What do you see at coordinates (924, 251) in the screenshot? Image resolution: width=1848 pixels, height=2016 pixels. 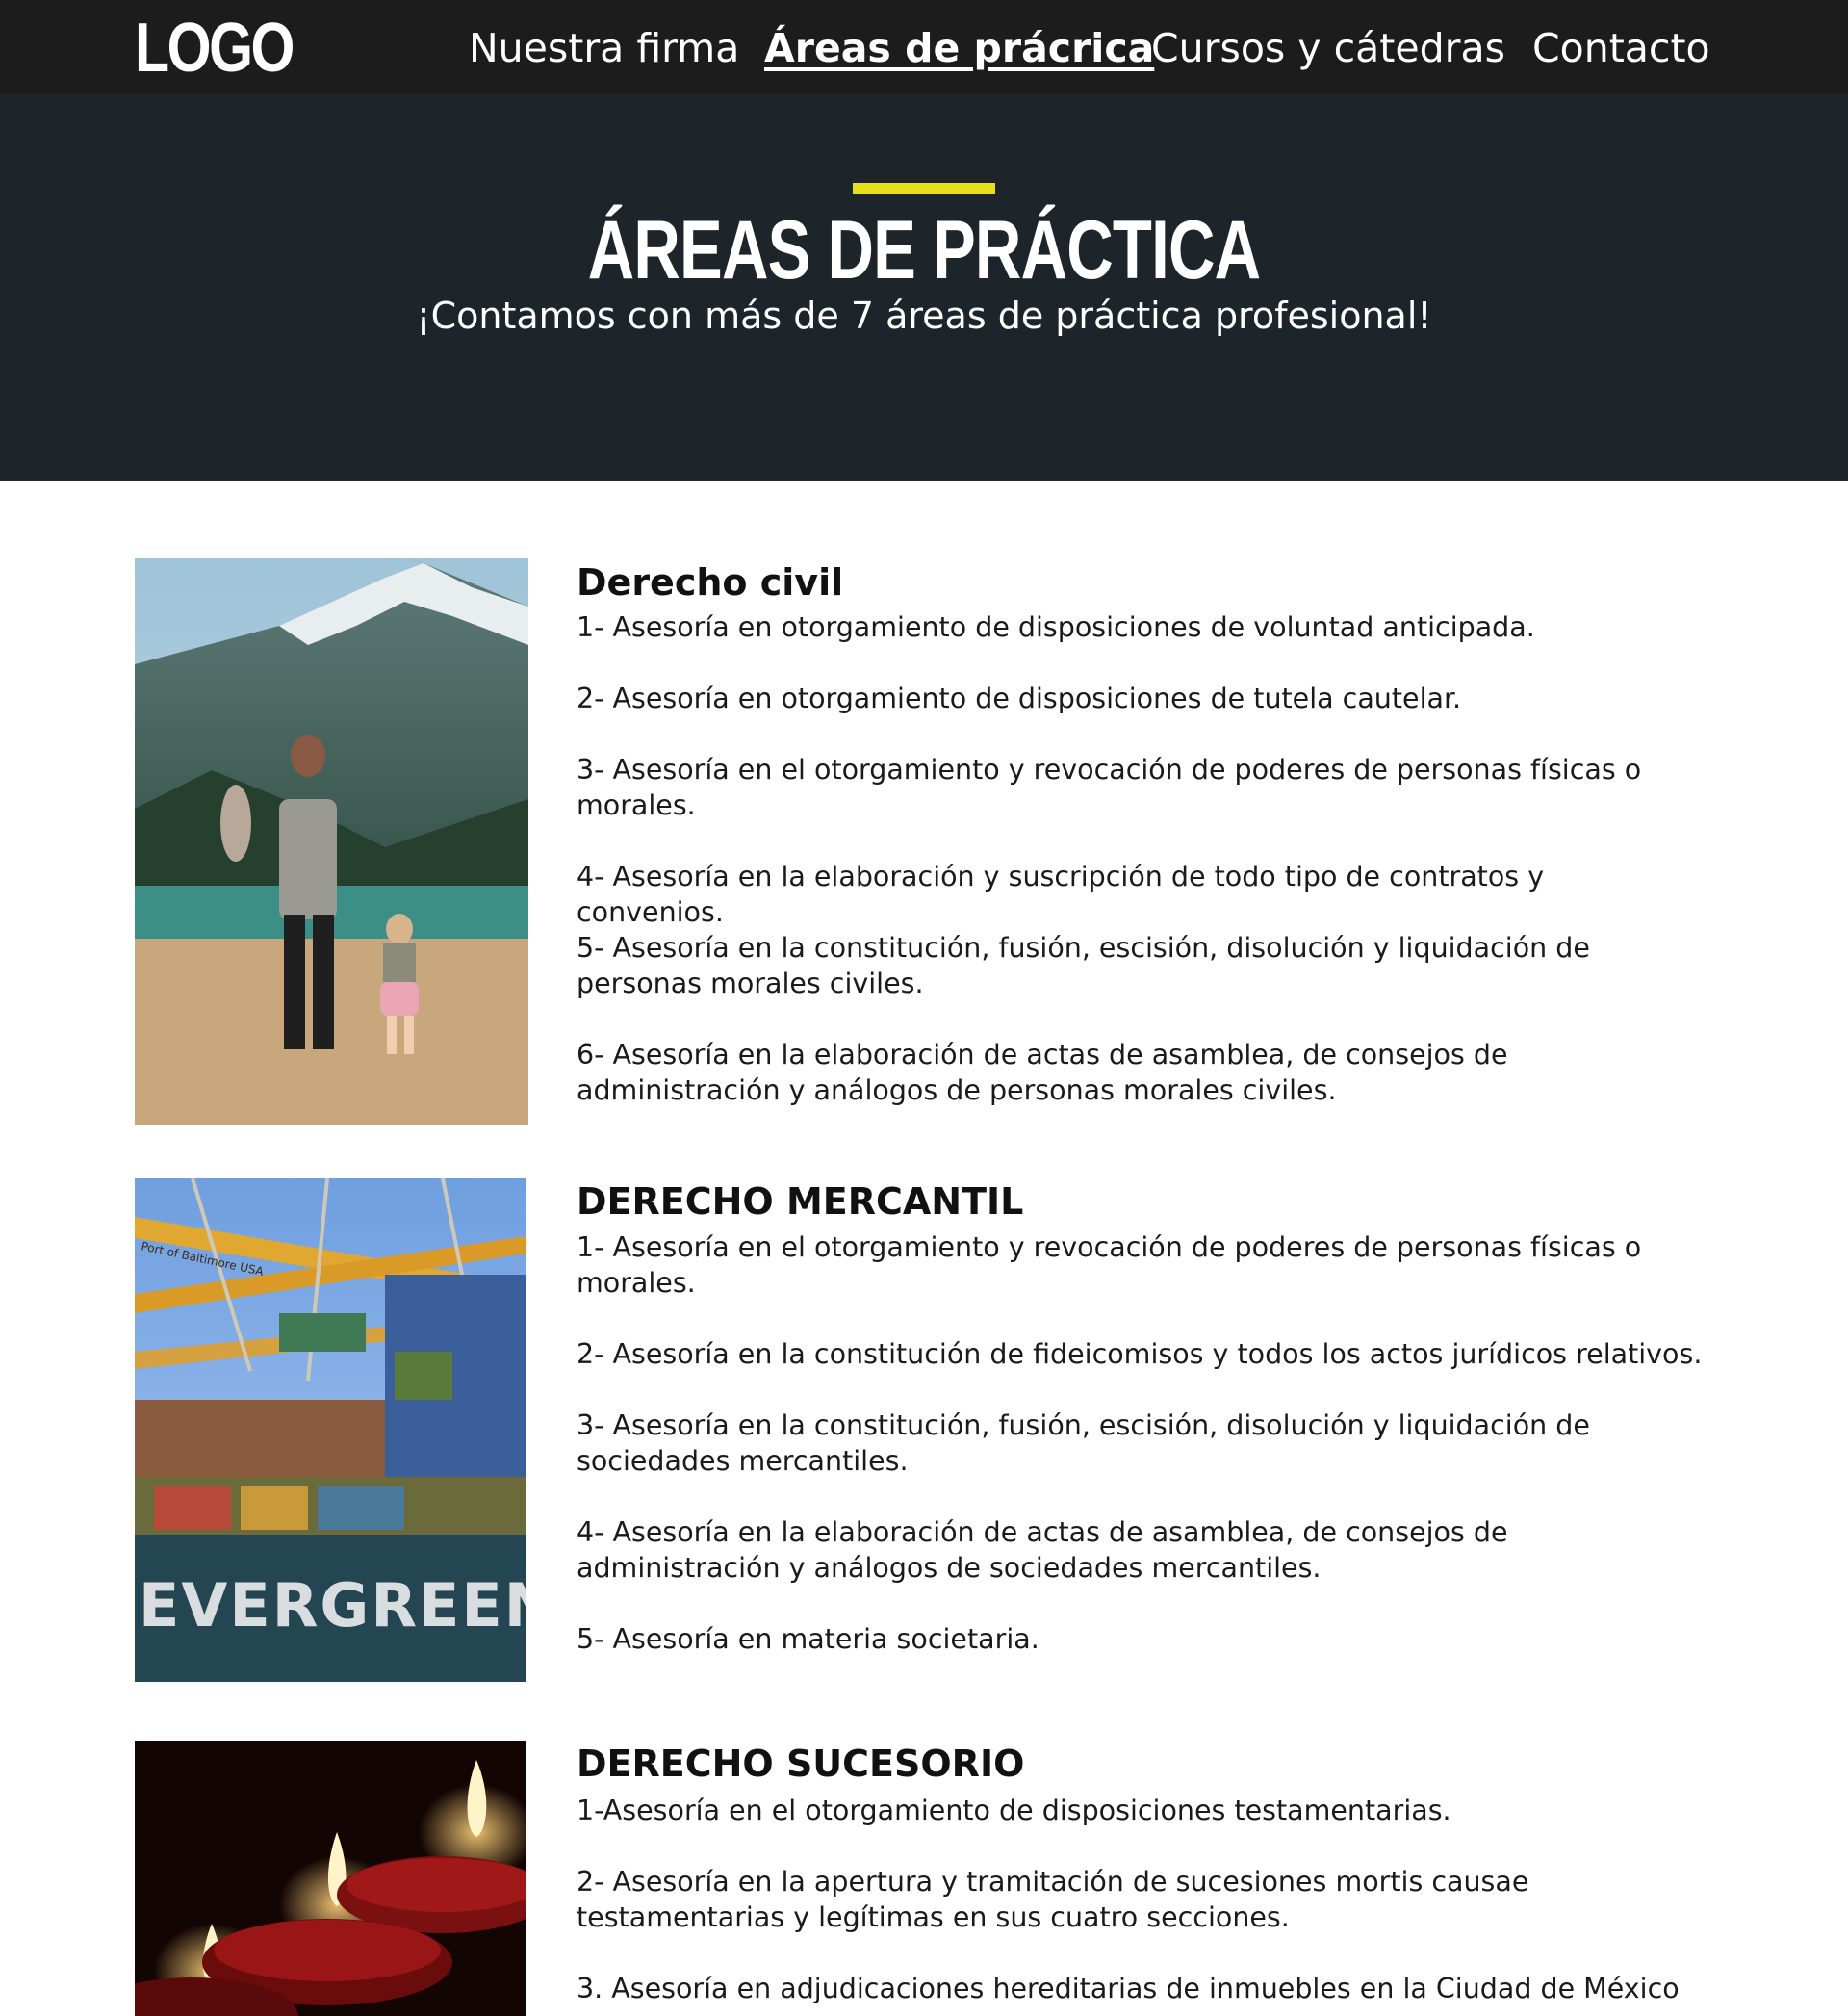 I see `page-title: ÁREAS DE PRÁCTICA` at bounding box center [924, 251].